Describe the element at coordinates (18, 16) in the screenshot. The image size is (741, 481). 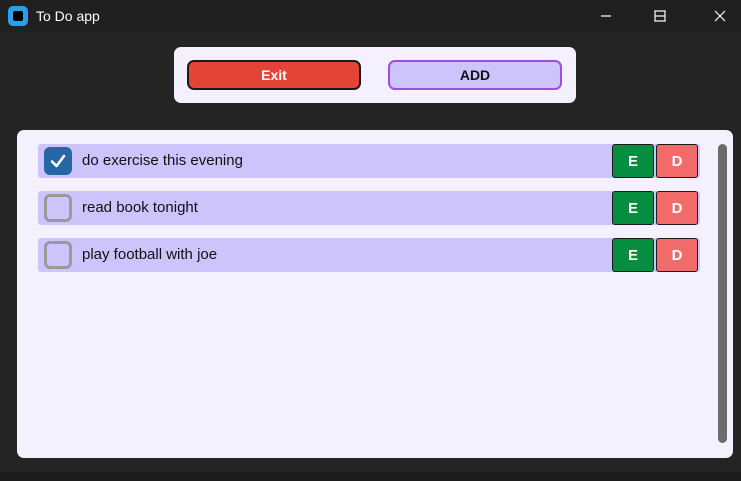
I see `app-icon` at that location.